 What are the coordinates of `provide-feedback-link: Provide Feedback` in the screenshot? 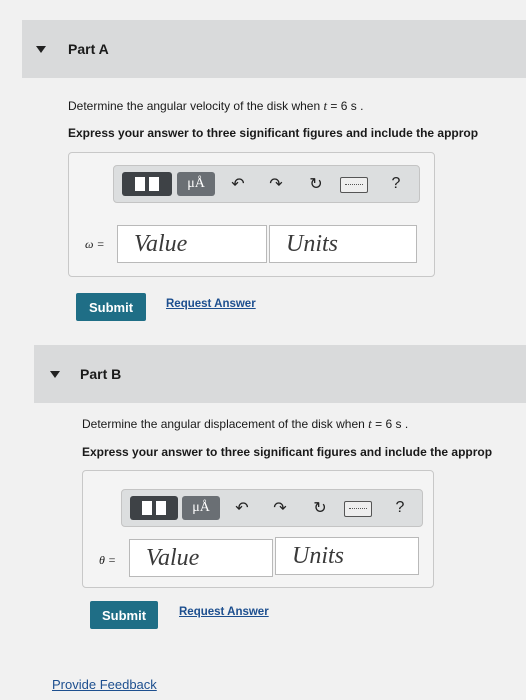 It's located at (104, 684).